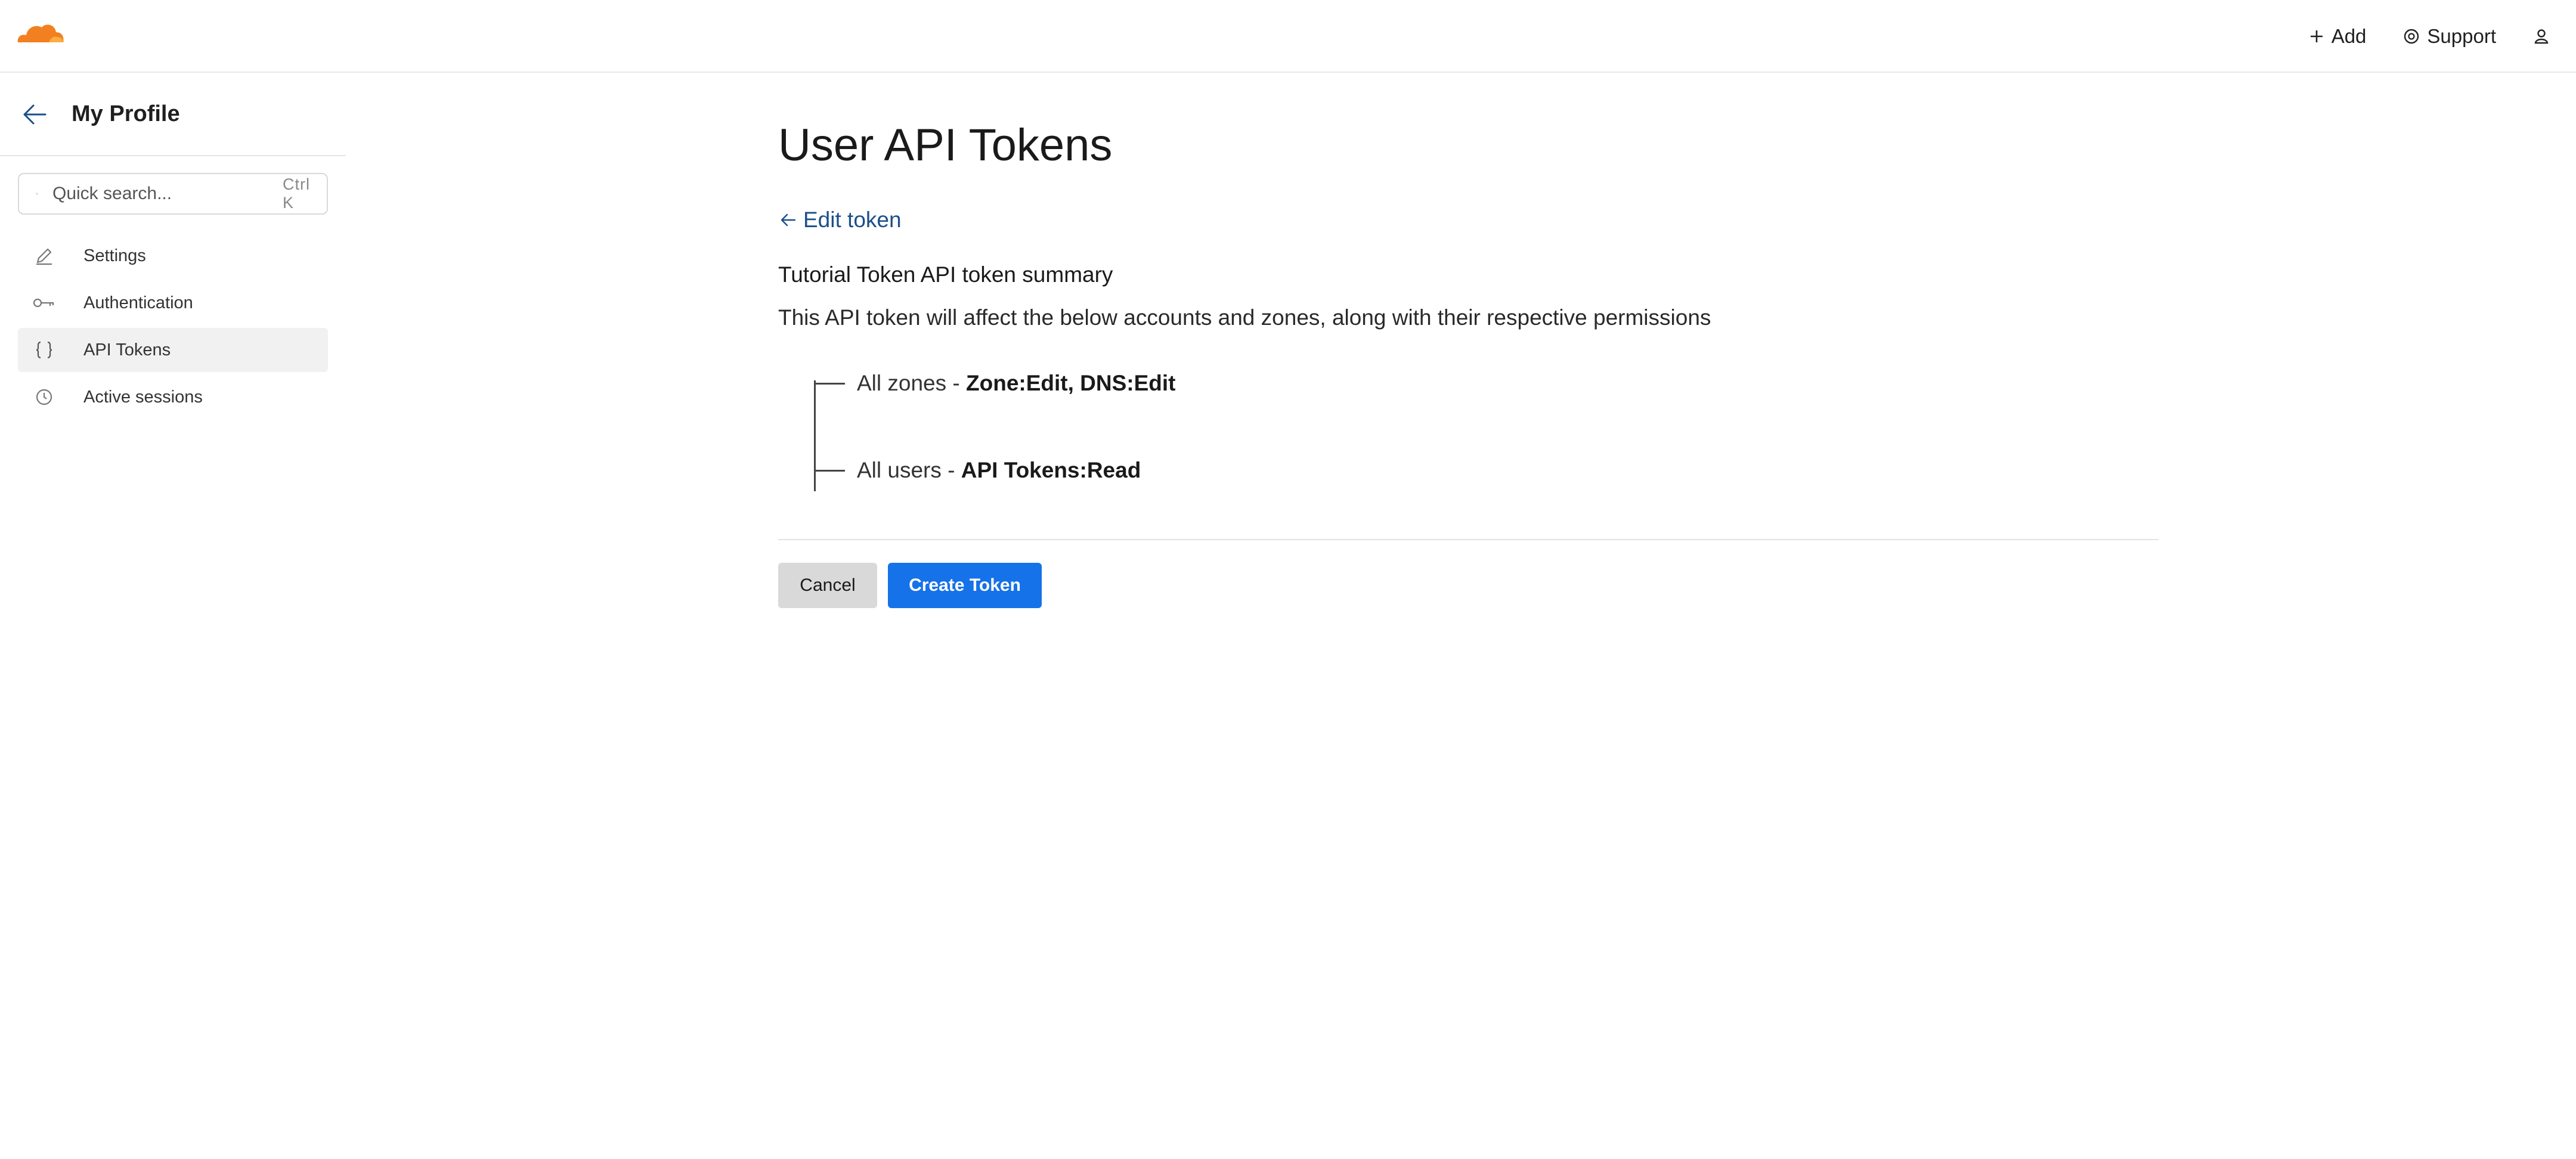  What do you see at coordinates (2462, 36) in the screenshot?
I see `support-label: Support` at bounding box center [2462, 36].